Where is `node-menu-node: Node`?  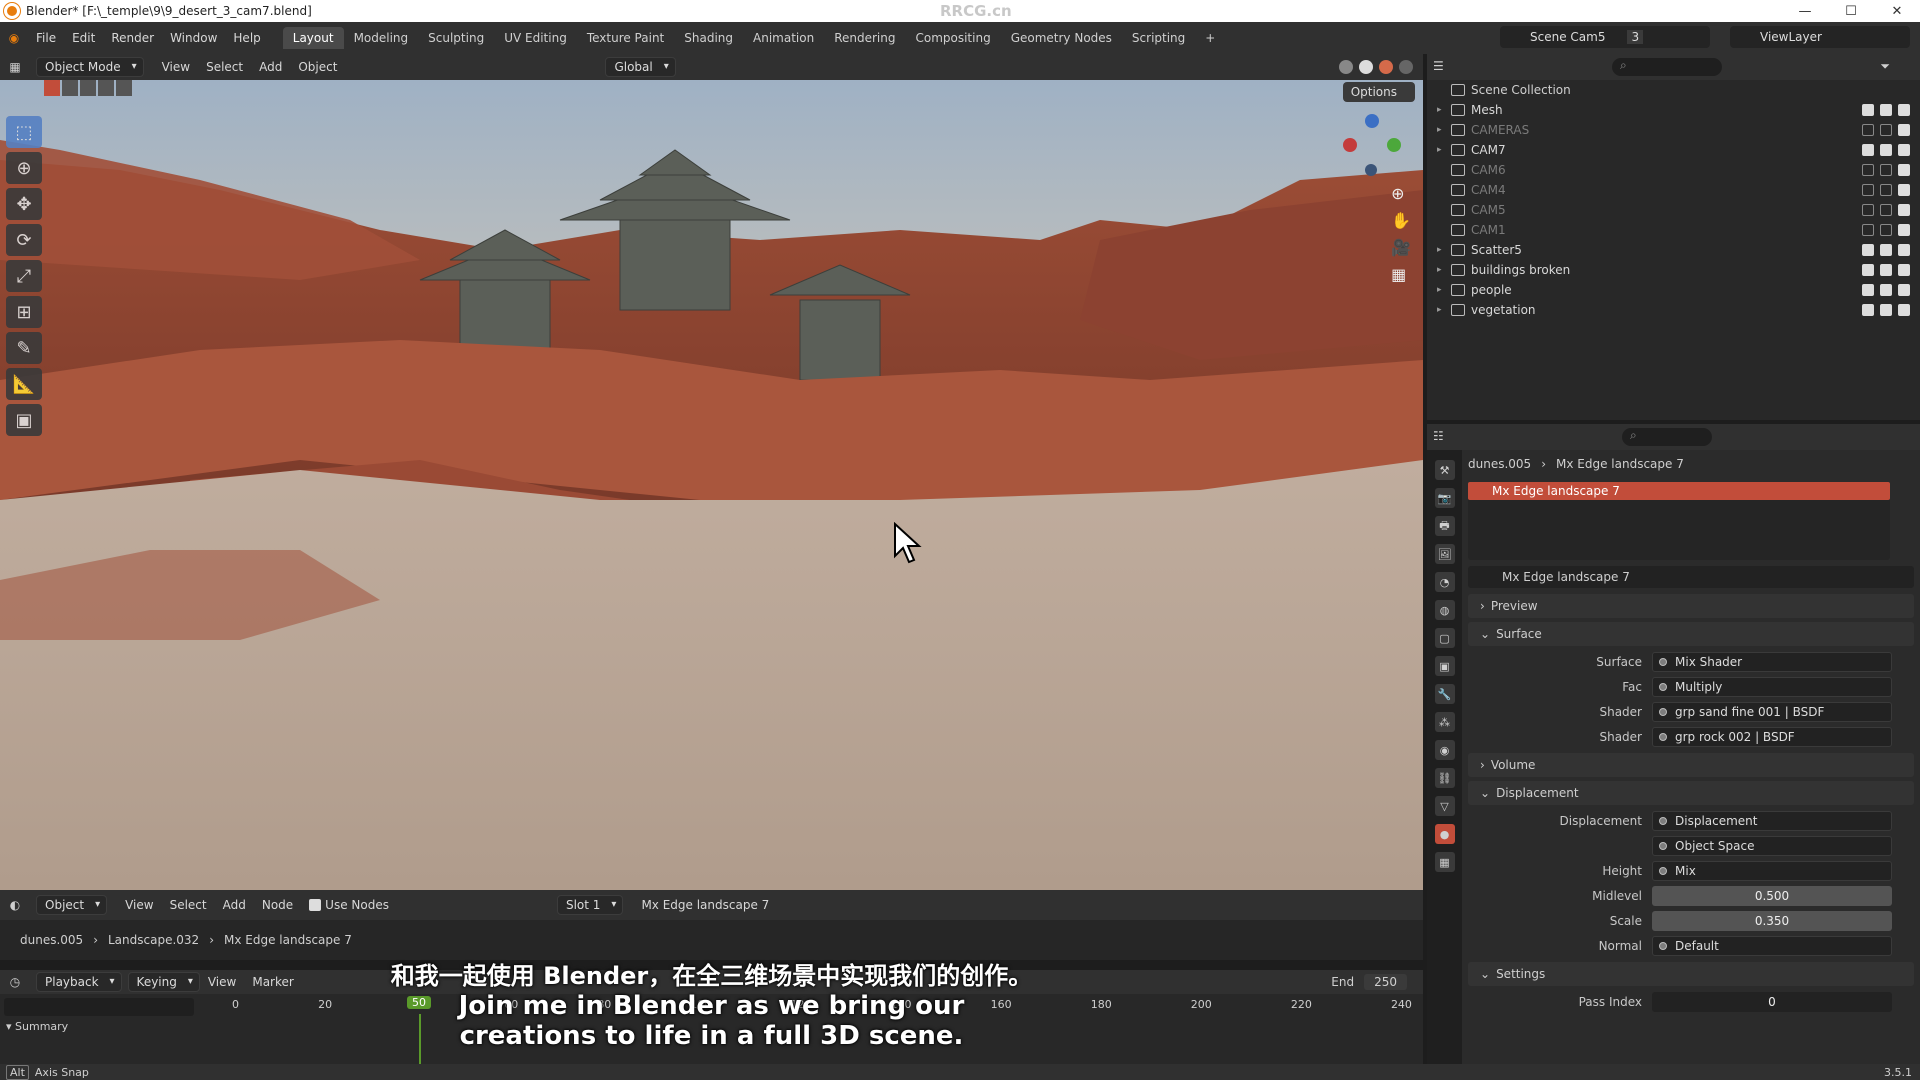
node-menu-node: Node is located at coordinates (277, 905).